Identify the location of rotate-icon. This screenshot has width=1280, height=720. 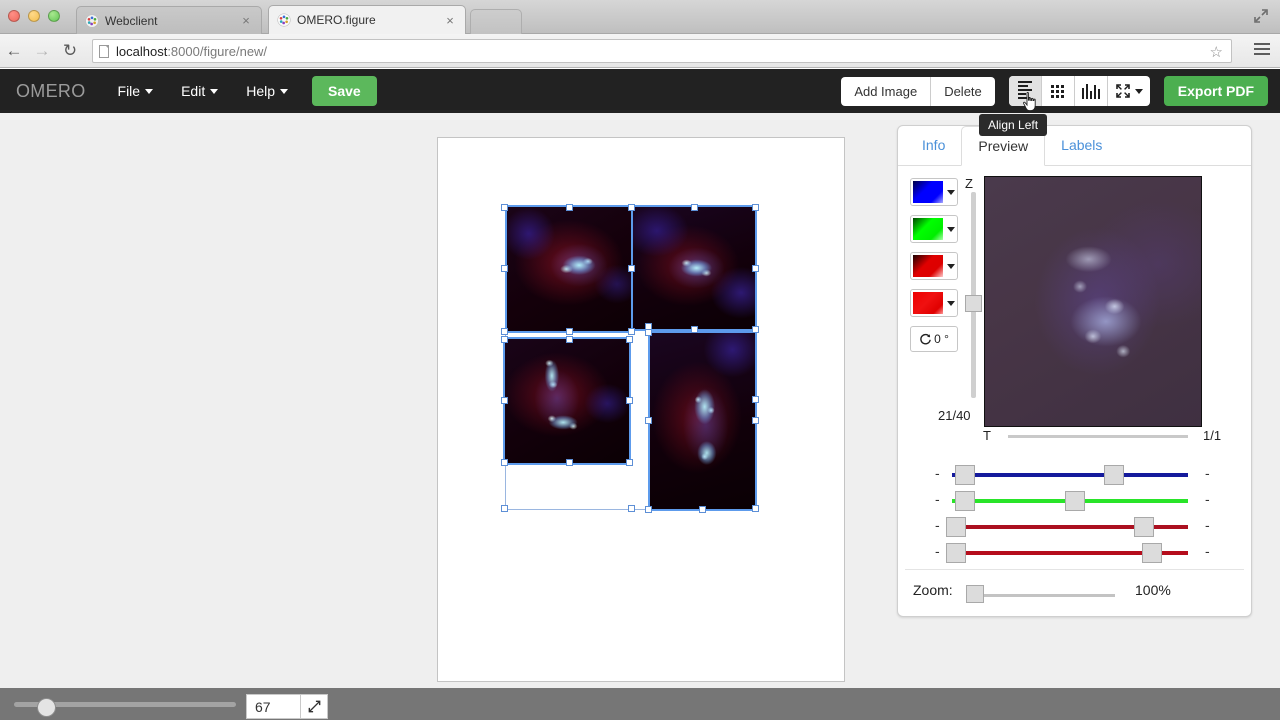
(925, 339).